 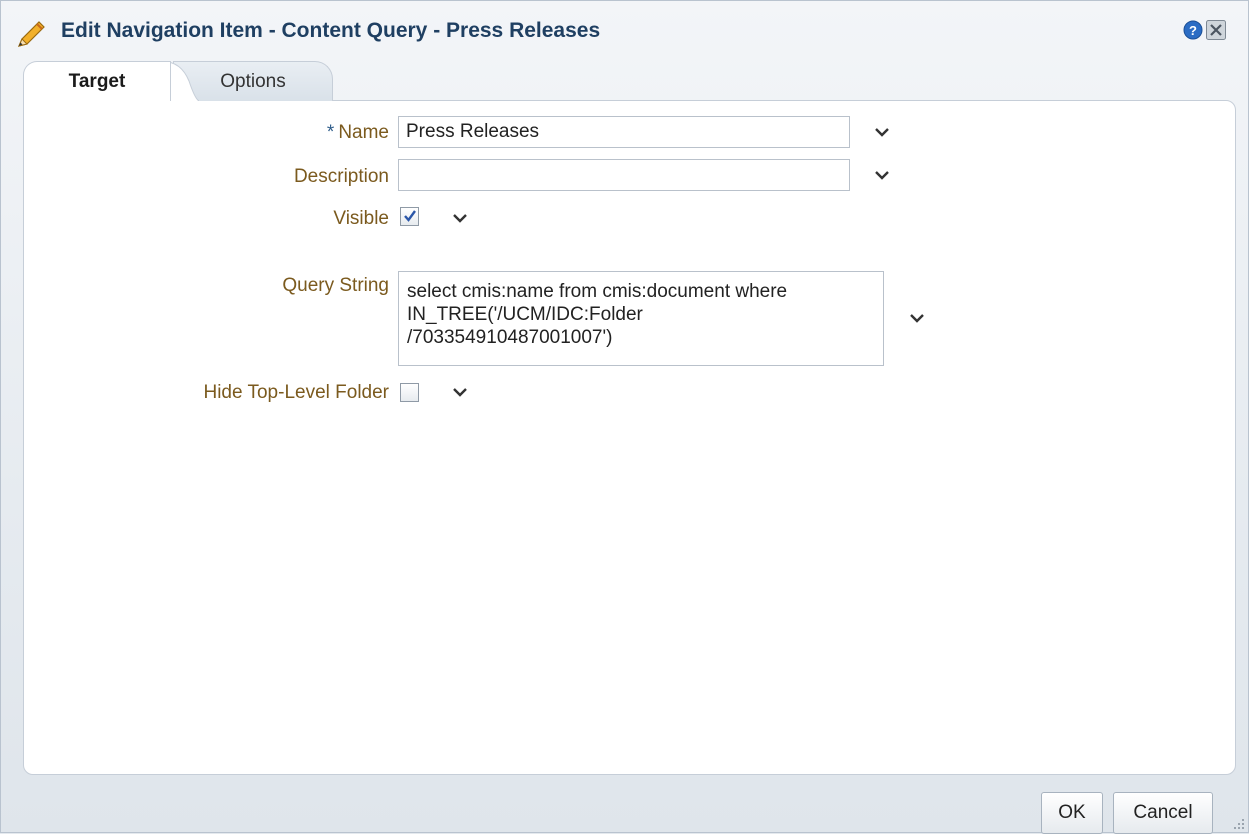 What do you see at coordinates (361, 218) in the screenshot?
I see `visible-label: Visible` at bounding box center [361, 218].